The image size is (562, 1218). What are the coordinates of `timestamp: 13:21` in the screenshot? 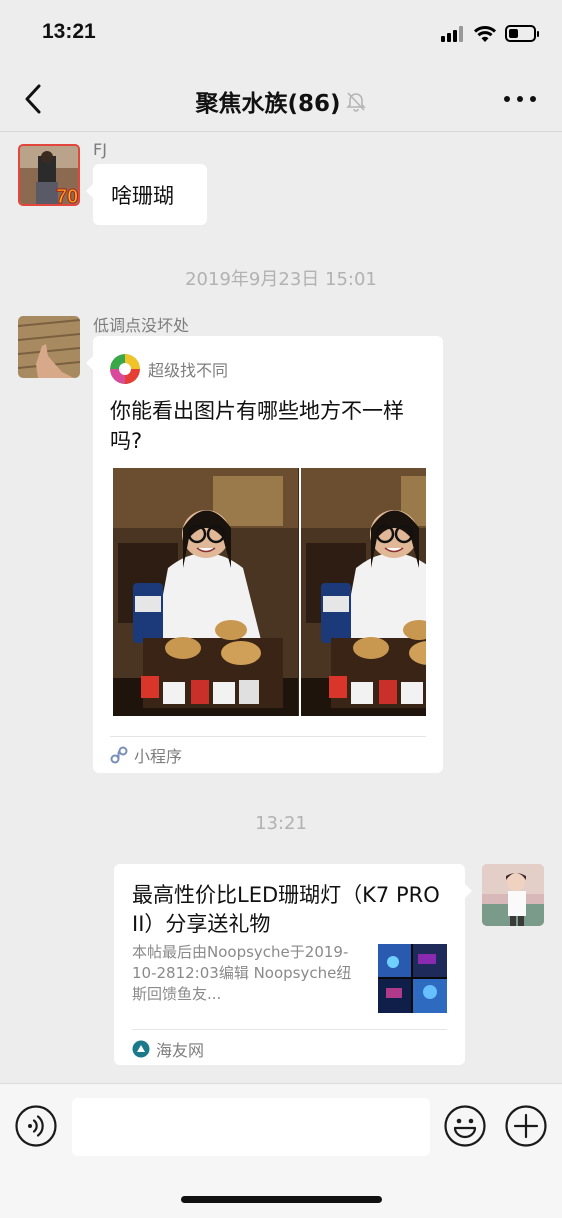 It's located at (281, 823).